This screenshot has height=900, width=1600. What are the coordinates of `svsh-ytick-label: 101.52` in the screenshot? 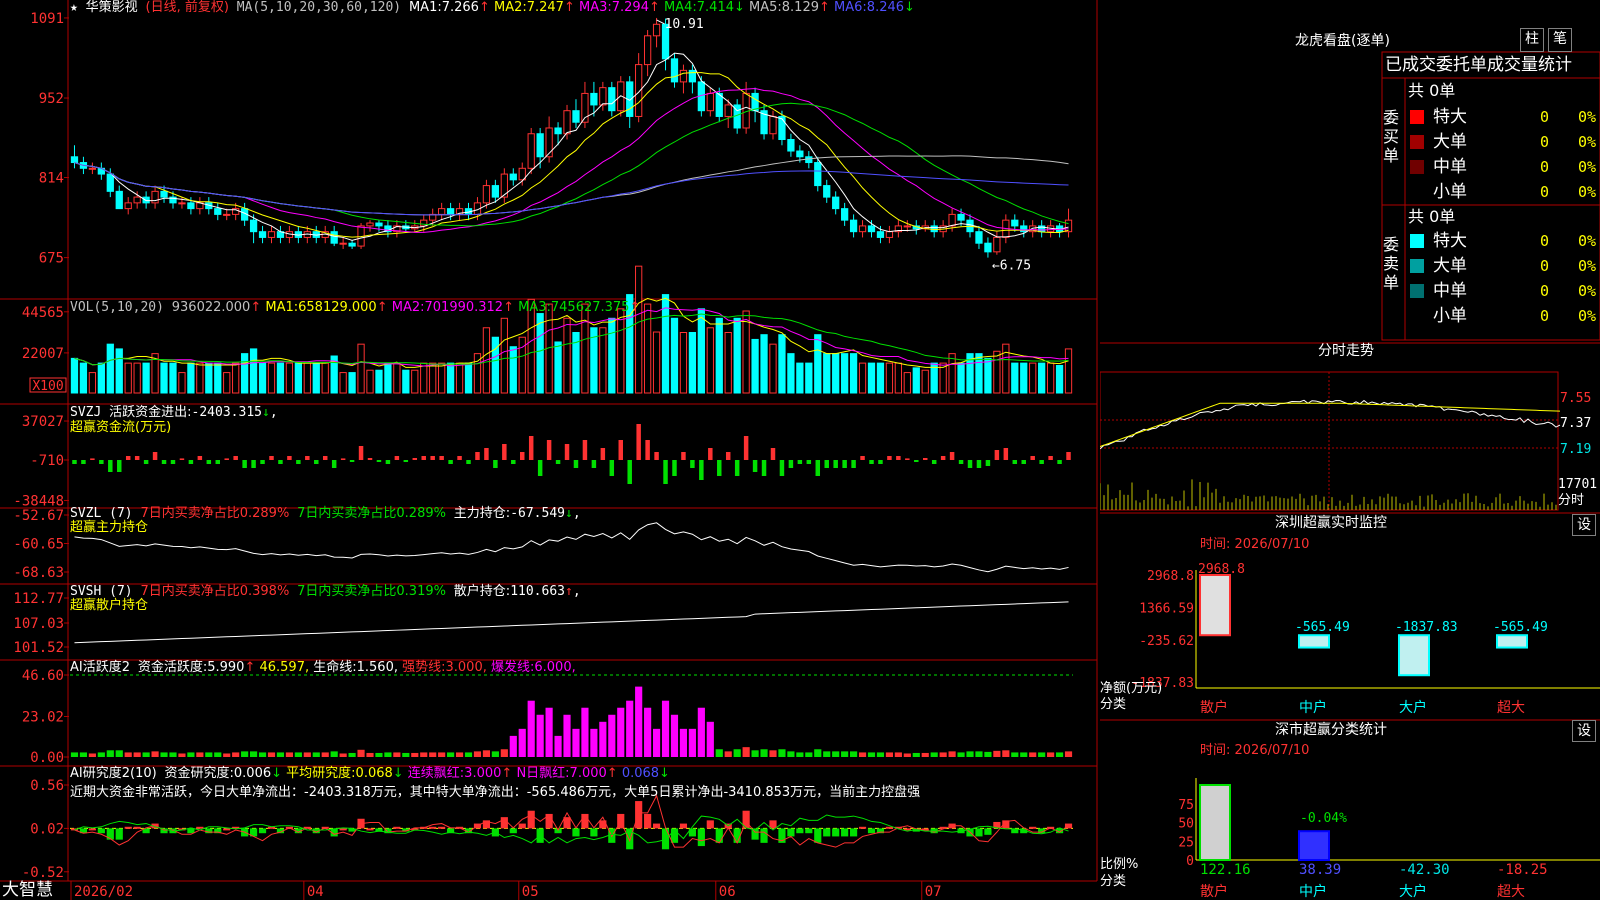 It's located at (38, 648).